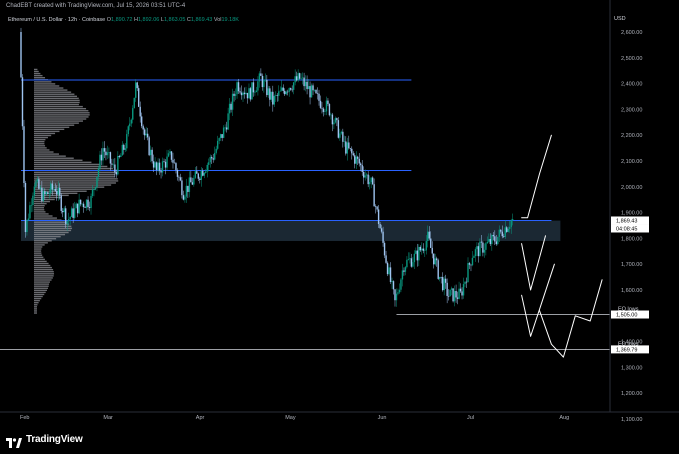  I want to click on price-tick-label: 1,700.00, so click(631, 265).